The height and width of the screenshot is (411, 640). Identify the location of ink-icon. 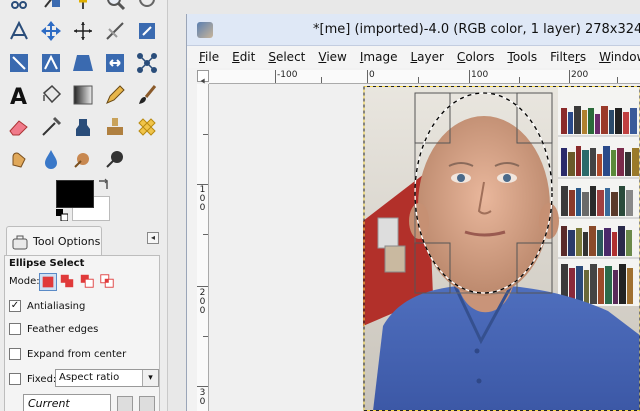
(83, 127).